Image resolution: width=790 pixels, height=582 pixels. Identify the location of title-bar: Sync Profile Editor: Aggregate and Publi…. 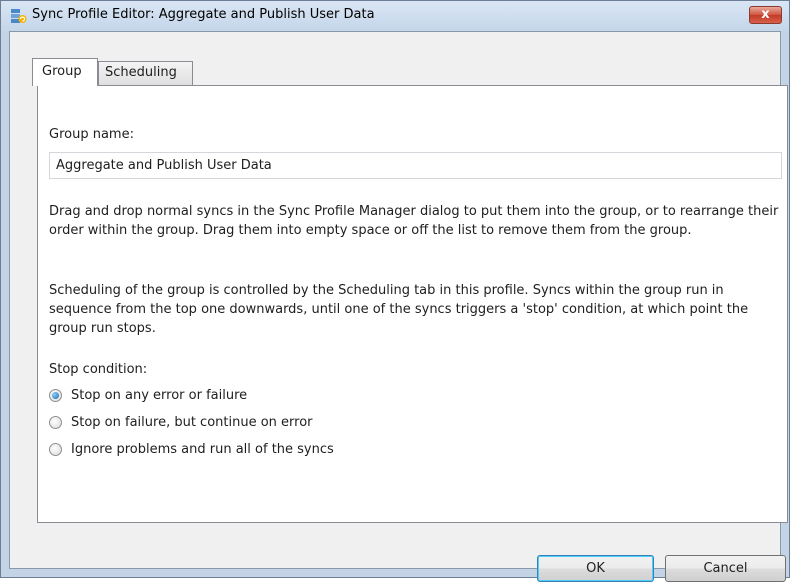
(395, 16).